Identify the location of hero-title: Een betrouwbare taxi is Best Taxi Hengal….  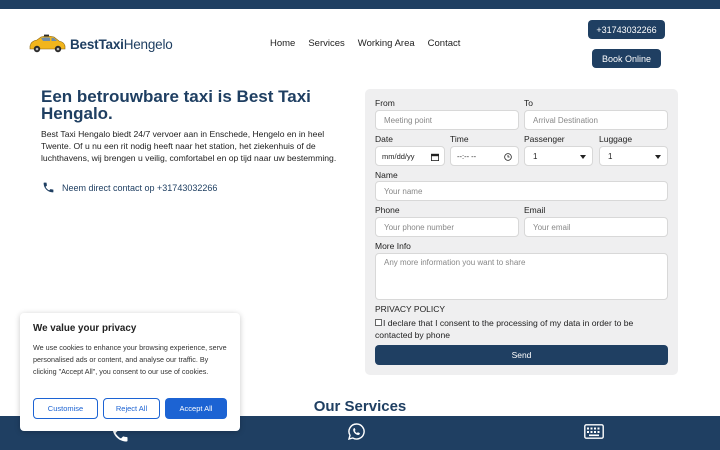
(176, 105).